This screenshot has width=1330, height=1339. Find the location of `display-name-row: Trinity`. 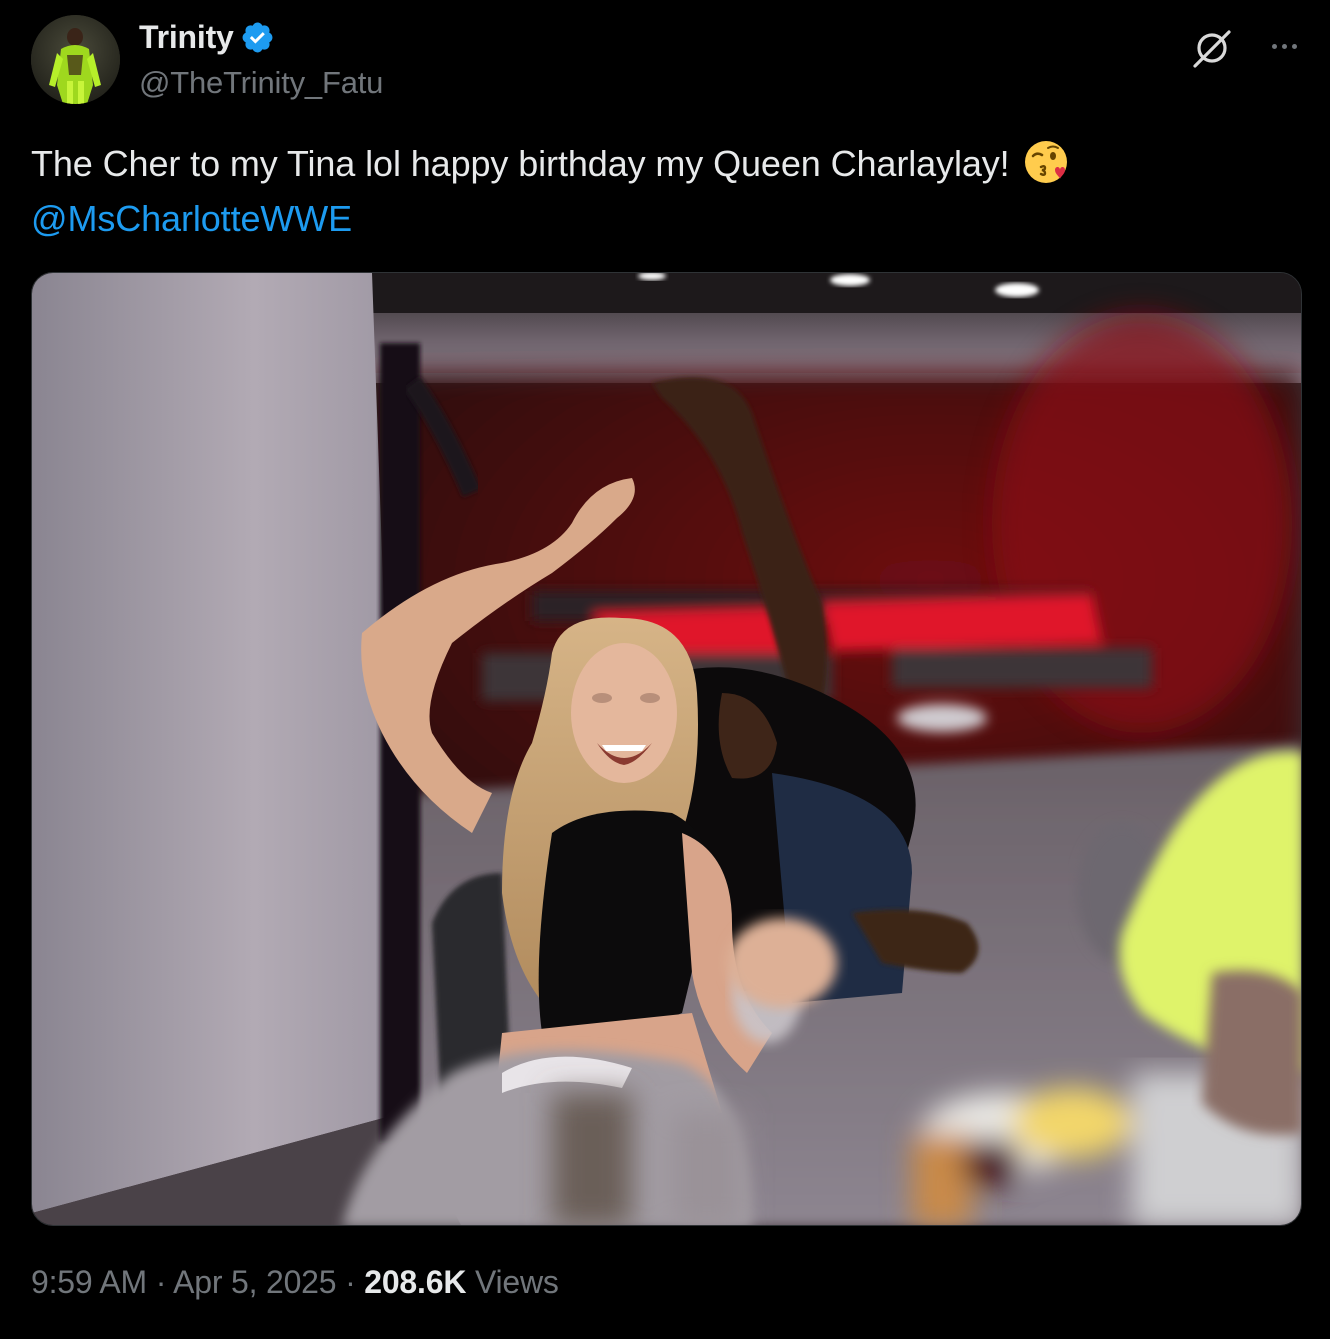

display-name-row: Trinity is located at coordinates (261, 37).